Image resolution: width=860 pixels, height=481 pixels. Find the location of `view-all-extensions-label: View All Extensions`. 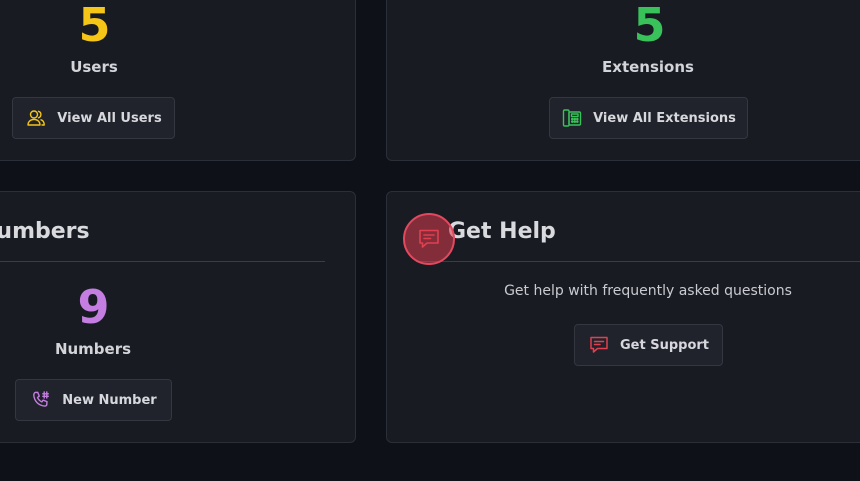

view-all-extensions-label: View All Extensions is located at coordinates (664, 118).